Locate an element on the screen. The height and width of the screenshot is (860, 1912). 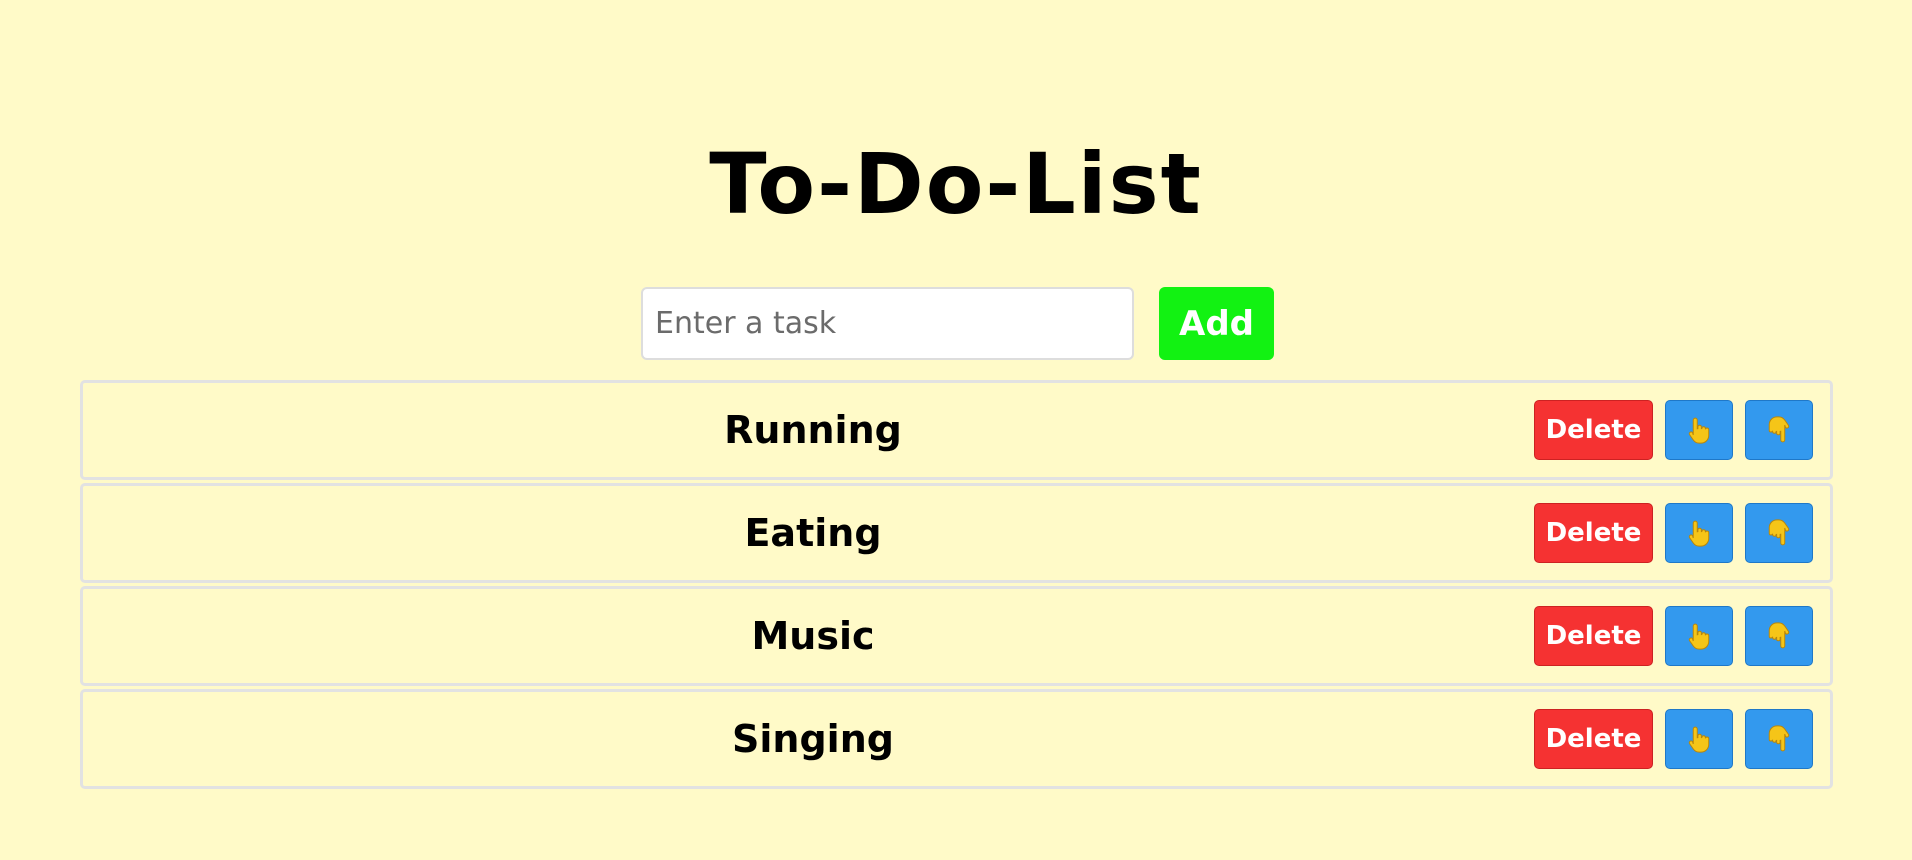
task-text: Eating is located at coordinates (813, 533).